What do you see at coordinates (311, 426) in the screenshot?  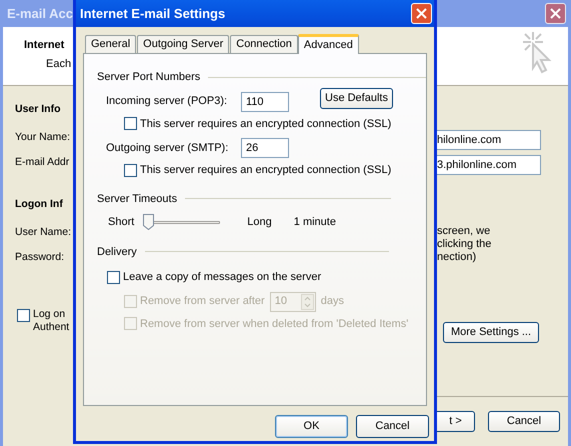 I see `ok-button: OK` at bounding box center [311, 426].